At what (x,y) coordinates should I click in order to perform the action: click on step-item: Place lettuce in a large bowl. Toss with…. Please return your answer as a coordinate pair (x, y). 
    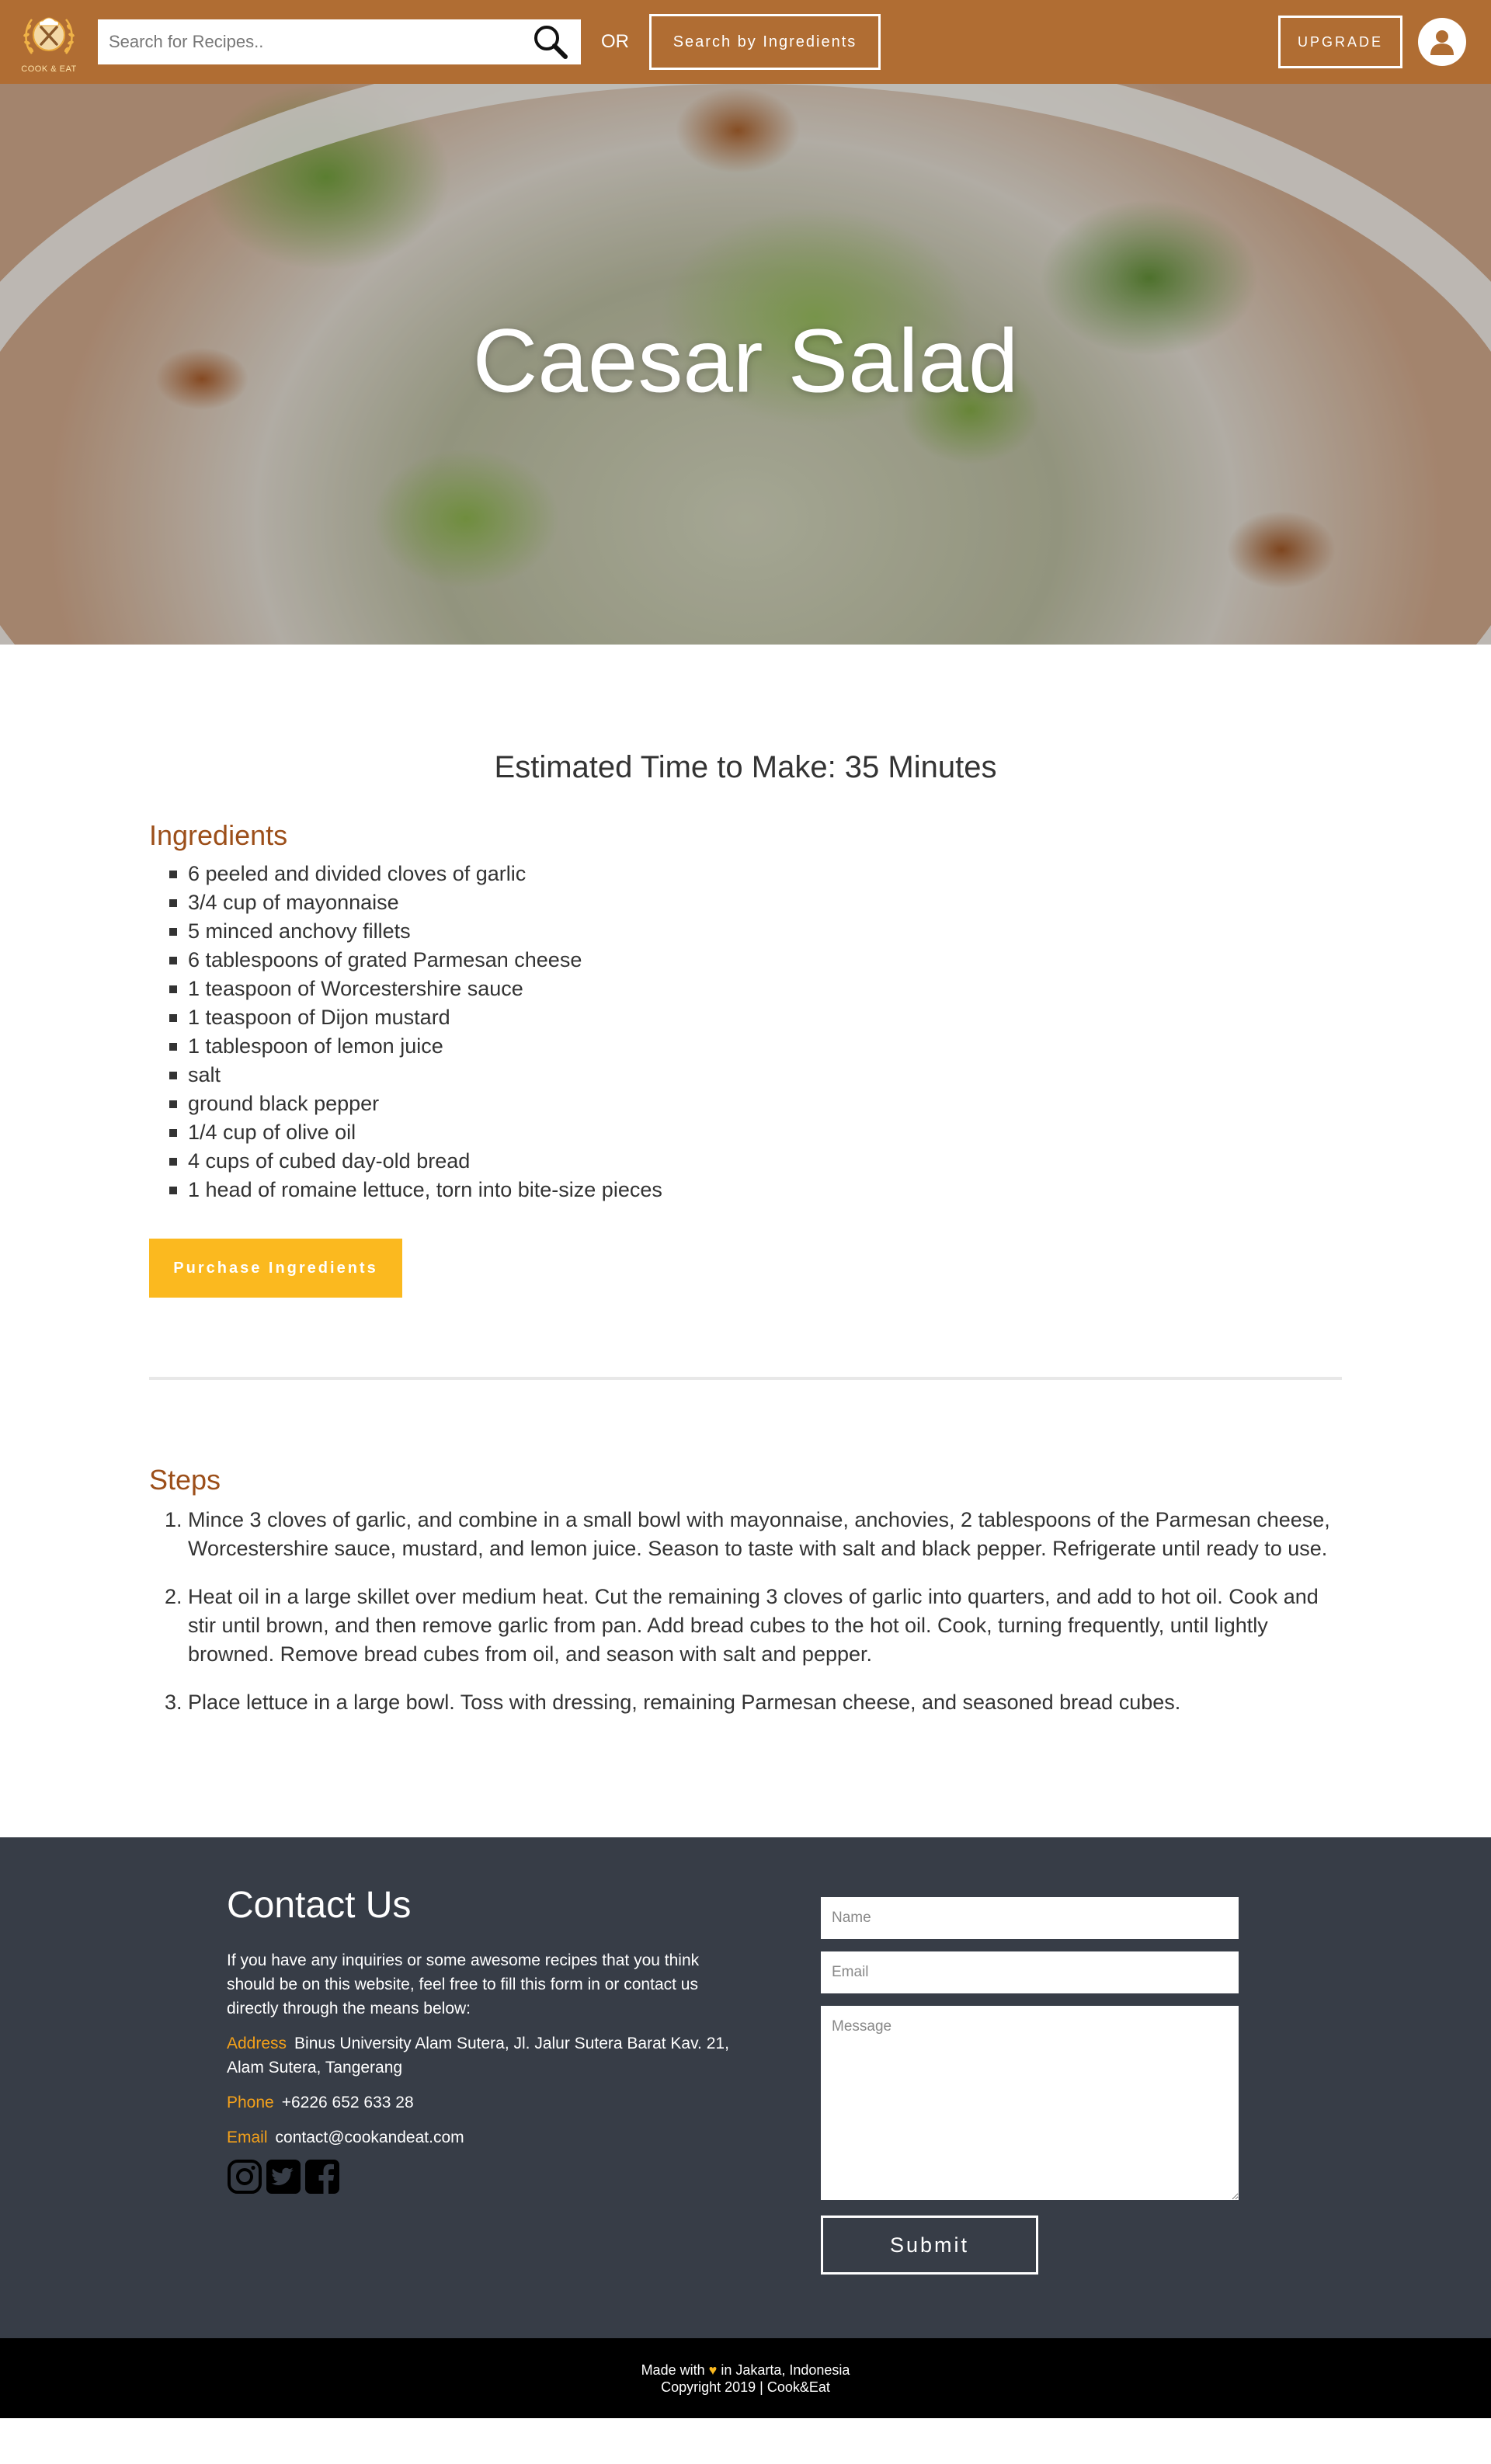
    Looking at the image, I should click on (765, 1702).